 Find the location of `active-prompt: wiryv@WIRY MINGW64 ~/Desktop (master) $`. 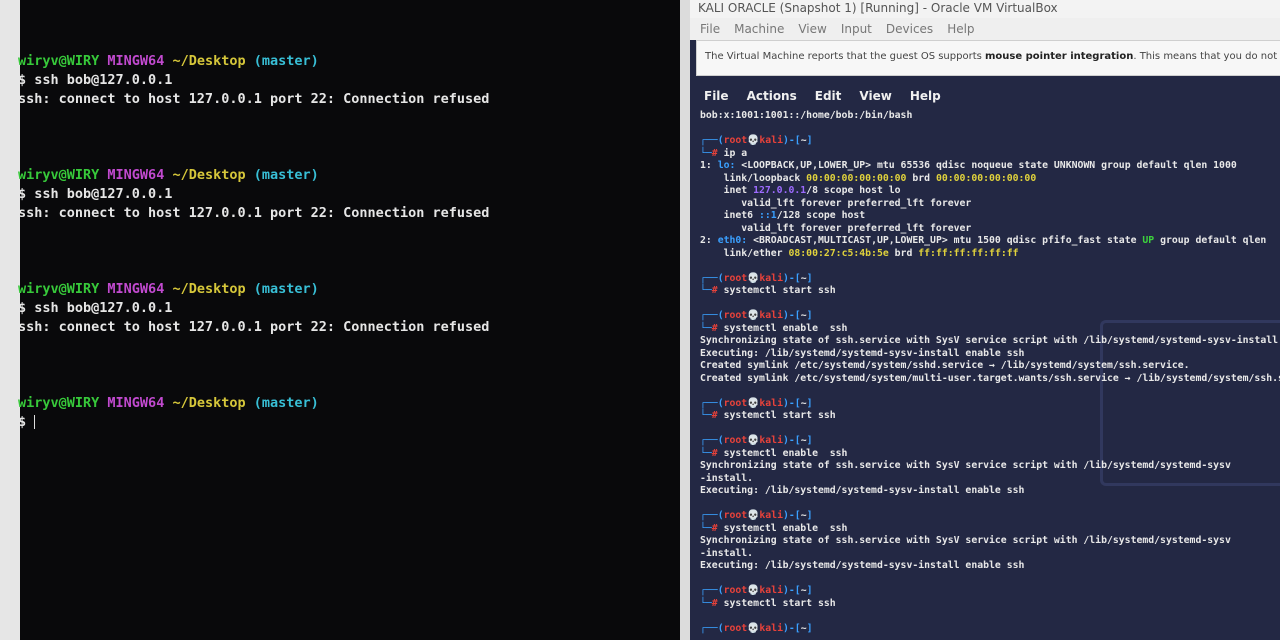

active-prompt: wiryv@WIRY MINGW64 ~/Desktop (master) $ is located at coordinates (343, 413).